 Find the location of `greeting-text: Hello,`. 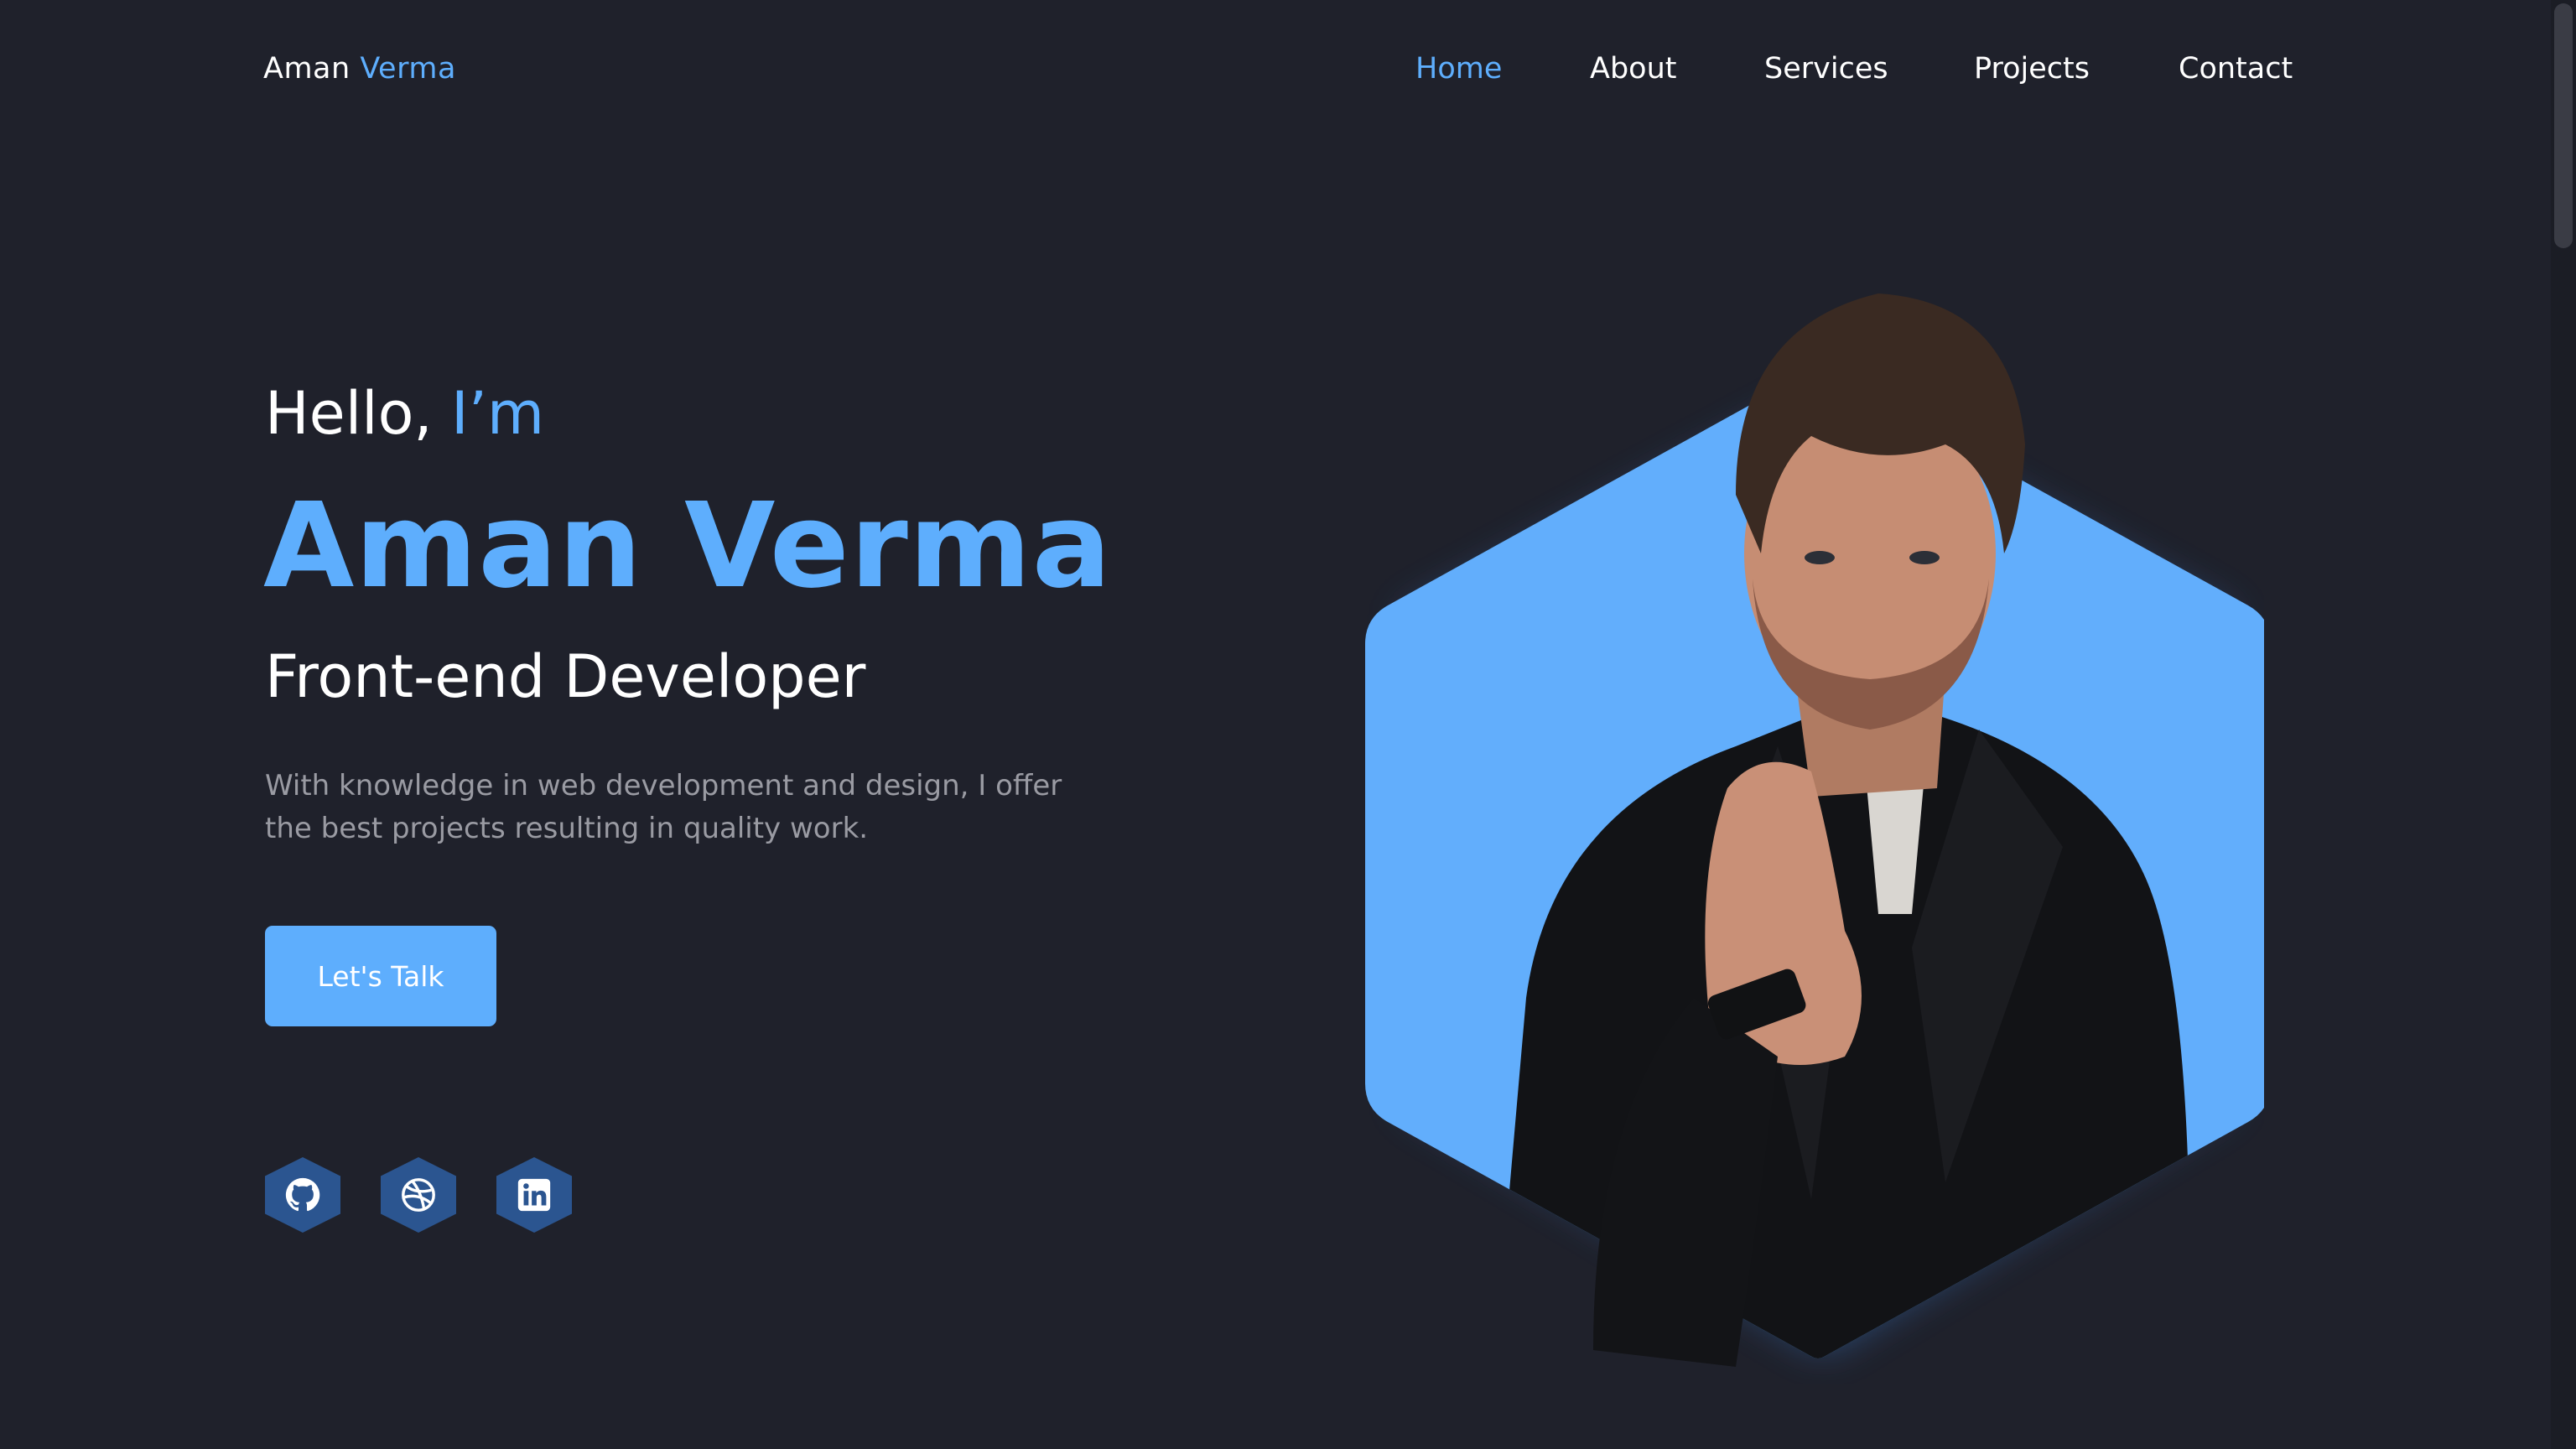

greeting-text: Hello, is located at coordinates (349, 413).